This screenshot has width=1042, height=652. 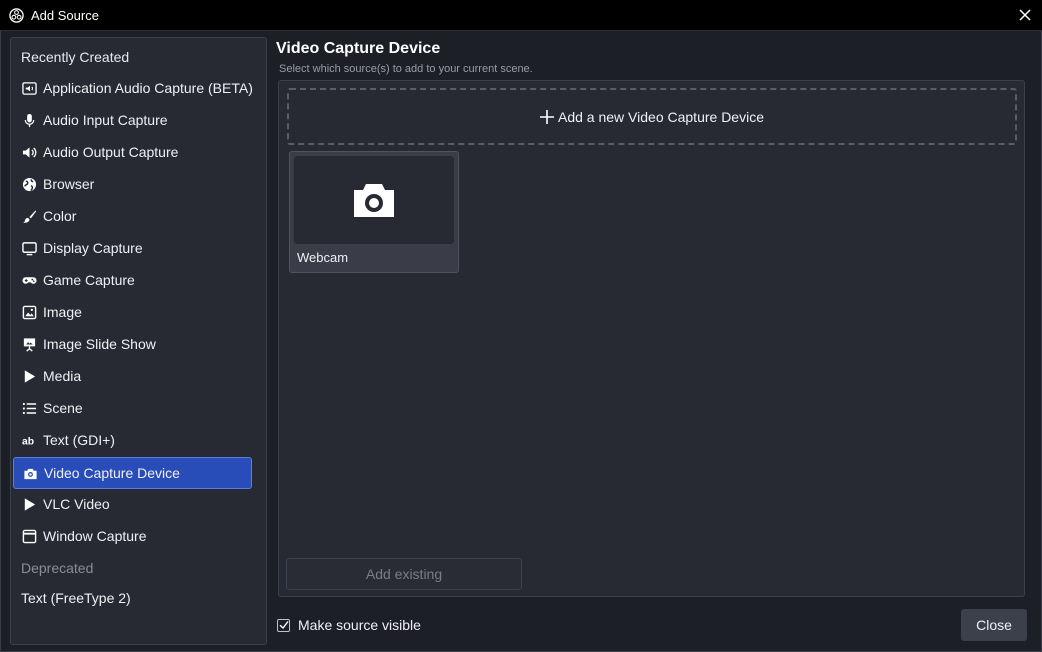 I want to click on sidebar-item-game-capture: Game Capture, so click(x=133, y=280).